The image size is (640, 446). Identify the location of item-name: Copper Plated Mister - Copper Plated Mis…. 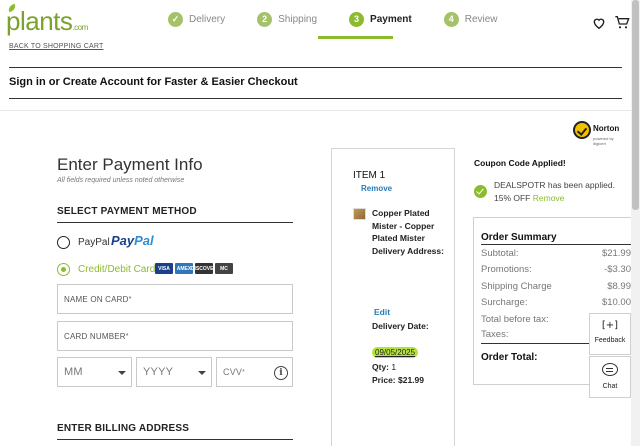
(408, 232).